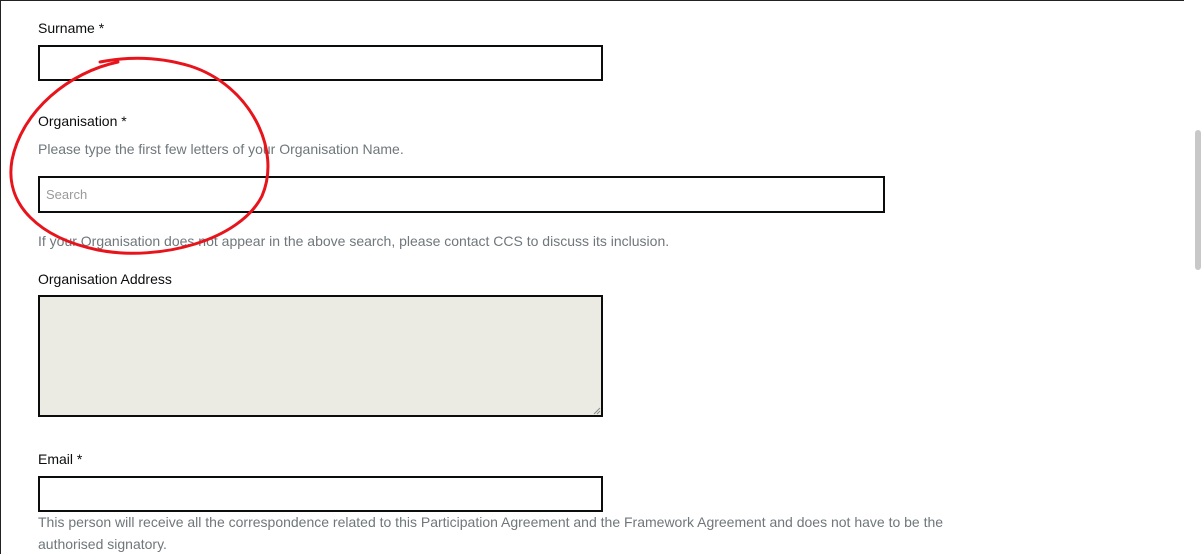 This screenshot has height=556, width=1201. What do you see at coordinates (105, 279) in the screenshot?
I see `organisation-address-label: Organisation Address` at bounding box center [105, 279].